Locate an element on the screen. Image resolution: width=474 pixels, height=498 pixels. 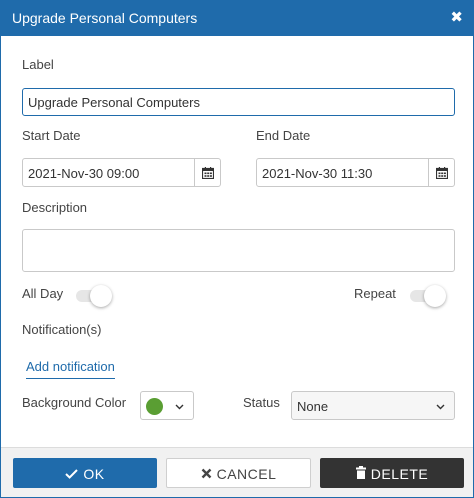
end-date-caption: End Date is located at coordinates (283, 135).